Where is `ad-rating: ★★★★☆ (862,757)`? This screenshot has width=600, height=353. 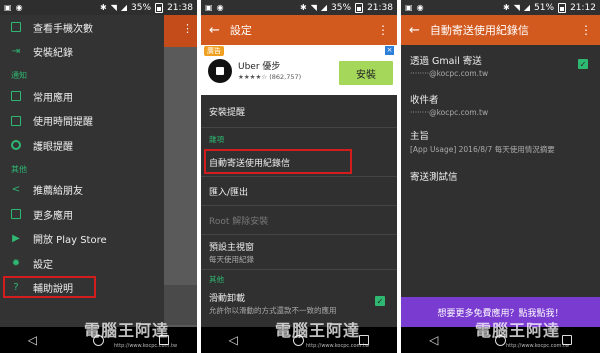 ad-rating: ★★★★☆ (862,757) is located at coordinates (270, 77).